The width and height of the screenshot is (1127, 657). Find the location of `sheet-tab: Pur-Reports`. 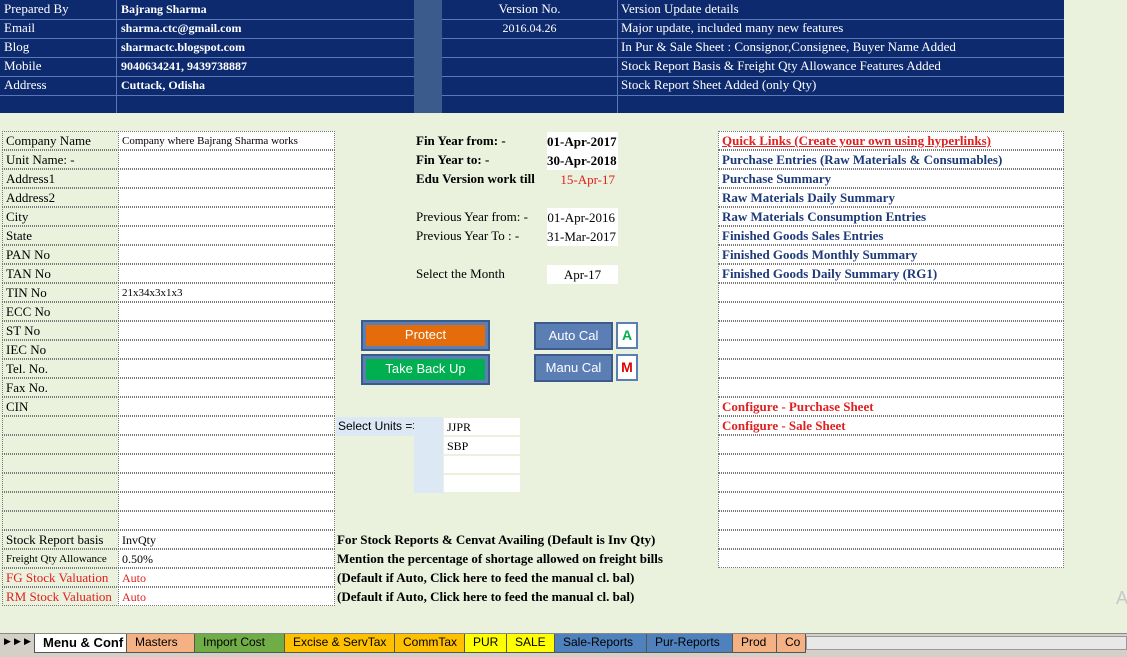

sheet-tab: Pur-Reports is located at coordinates (690, 643).